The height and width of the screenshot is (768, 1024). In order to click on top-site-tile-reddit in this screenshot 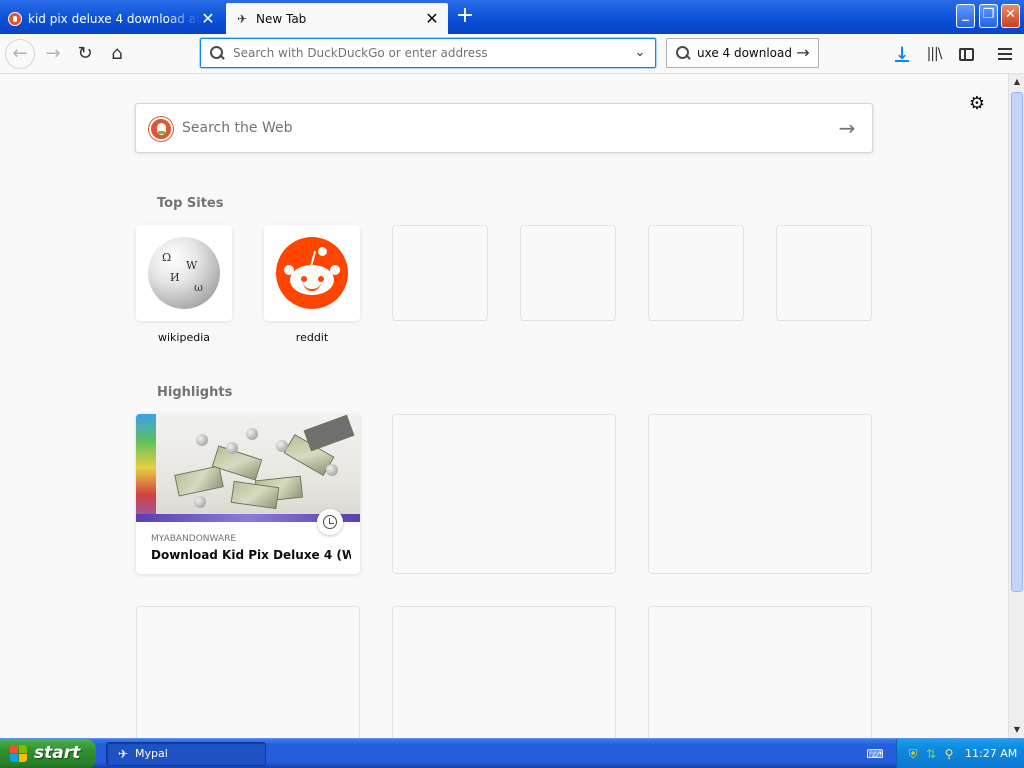, I will do `click(312, 273)`.